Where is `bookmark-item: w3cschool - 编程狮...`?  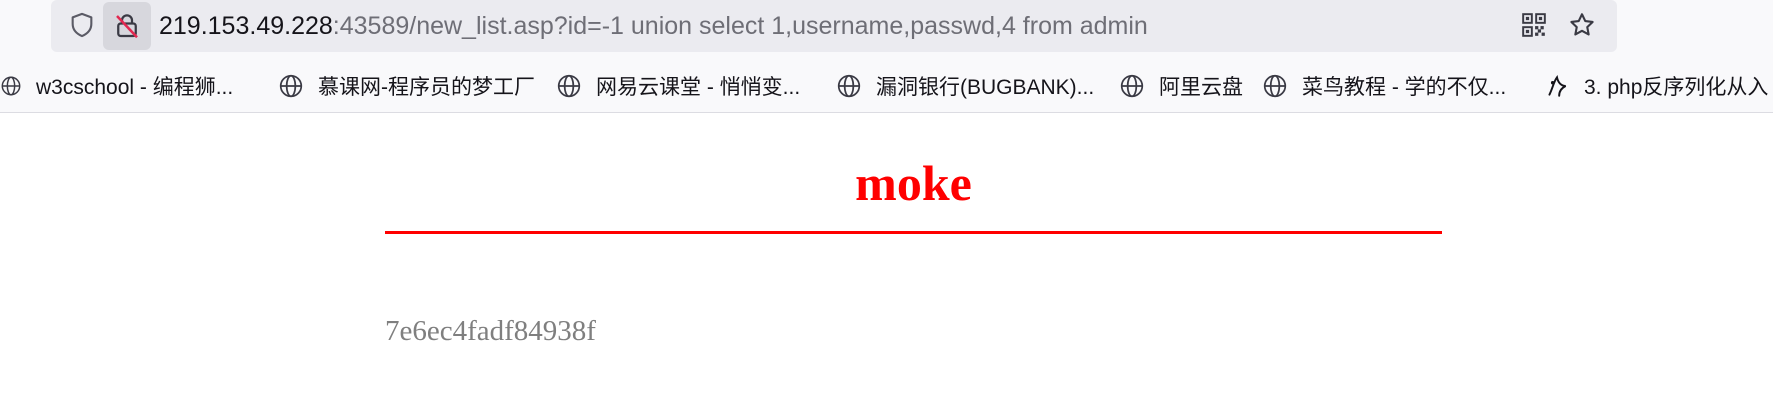 bookmark-item: w3cschool - 编程狮... is located at coordinates (116, 86).